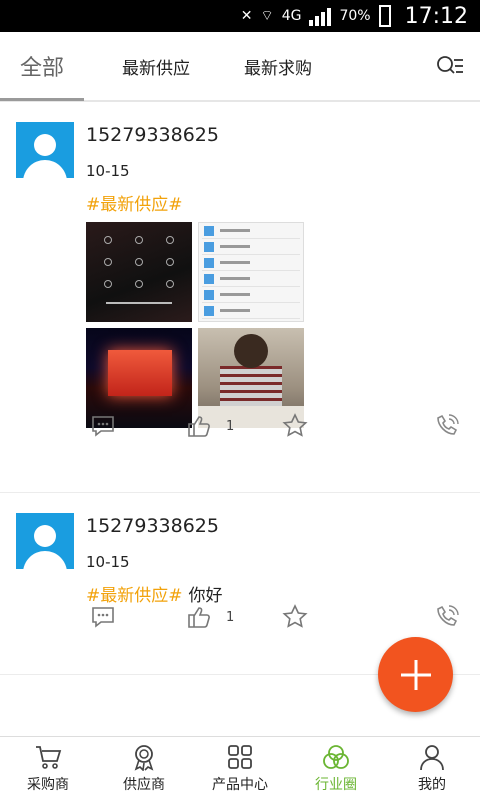 This screenshot has height=800, width=480. Describe the element at coordinates (139, 272) in the screenshot. I see `post-image-screenshot-controls` at that location.